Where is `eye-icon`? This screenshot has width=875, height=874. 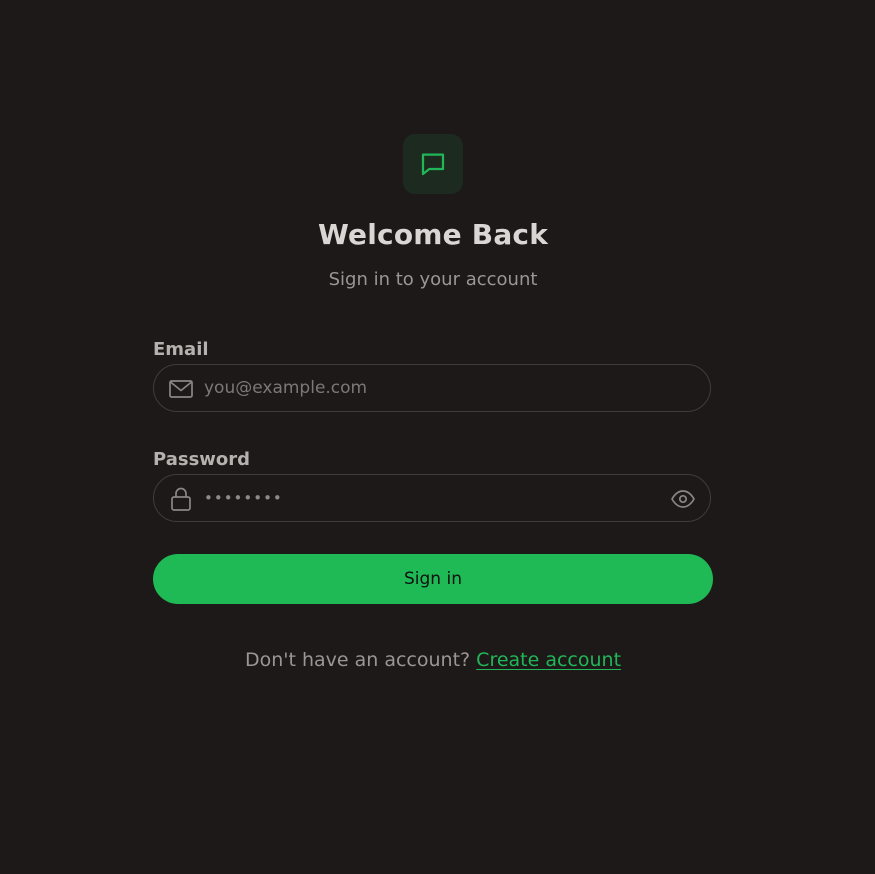 eye-icon is located at coordinates (683, 499).